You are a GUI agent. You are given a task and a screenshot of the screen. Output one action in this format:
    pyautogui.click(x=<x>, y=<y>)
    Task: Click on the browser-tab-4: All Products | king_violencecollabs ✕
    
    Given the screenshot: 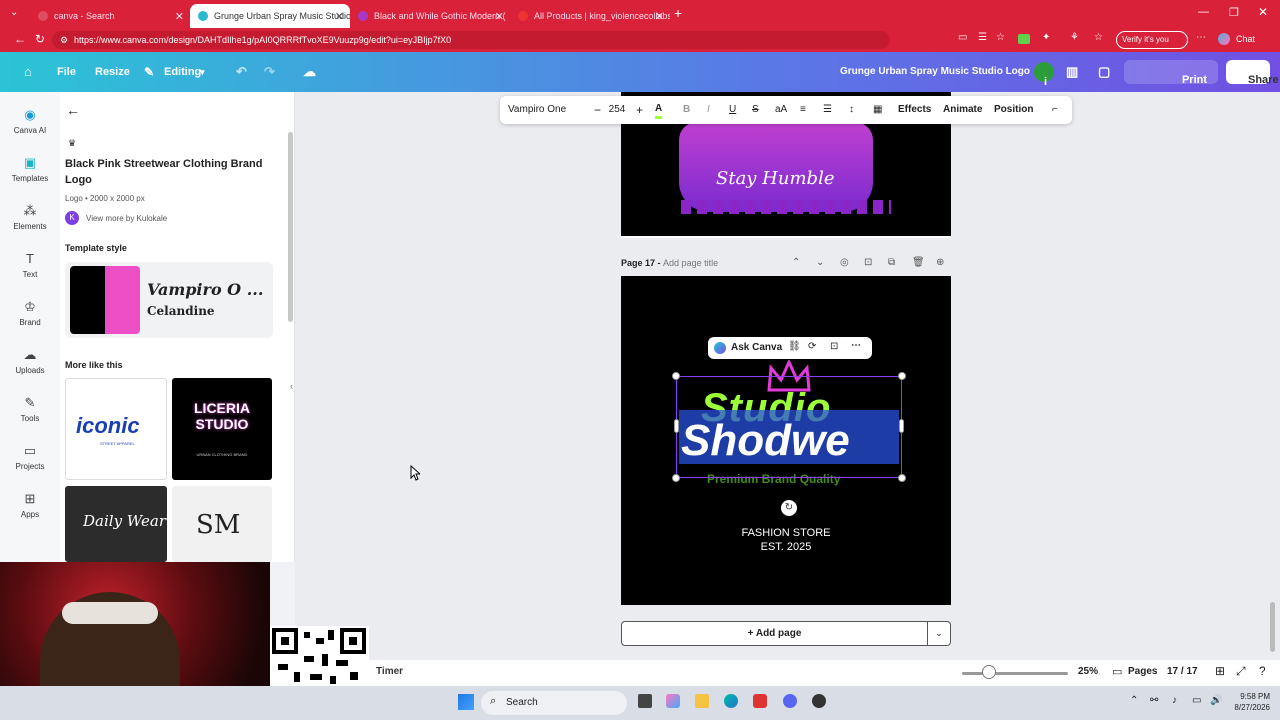 What is the action you would take?
    pyautogui.click(x=590, y=16)
    